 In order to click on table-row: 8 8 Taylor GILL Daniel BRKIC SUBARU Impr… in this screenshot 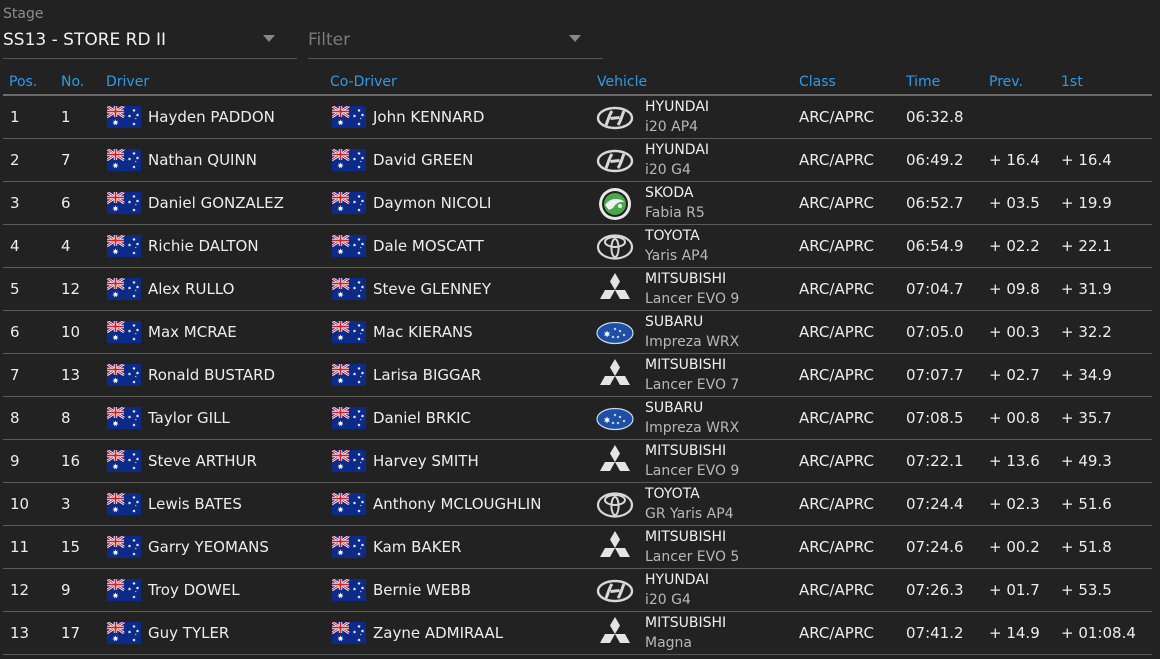, I will do `click(577, 418)`.